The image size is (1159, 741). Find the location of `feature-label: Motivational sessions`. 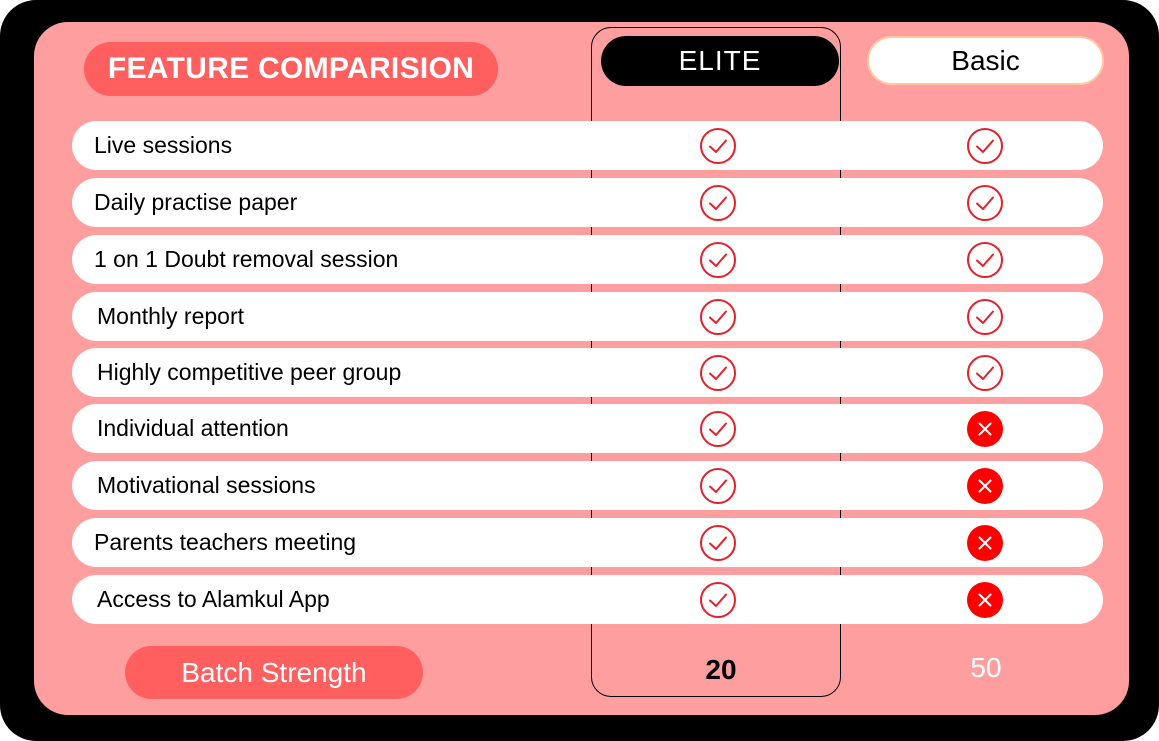

feature-label: Motivational sessions is located at coordinates (206, 485).